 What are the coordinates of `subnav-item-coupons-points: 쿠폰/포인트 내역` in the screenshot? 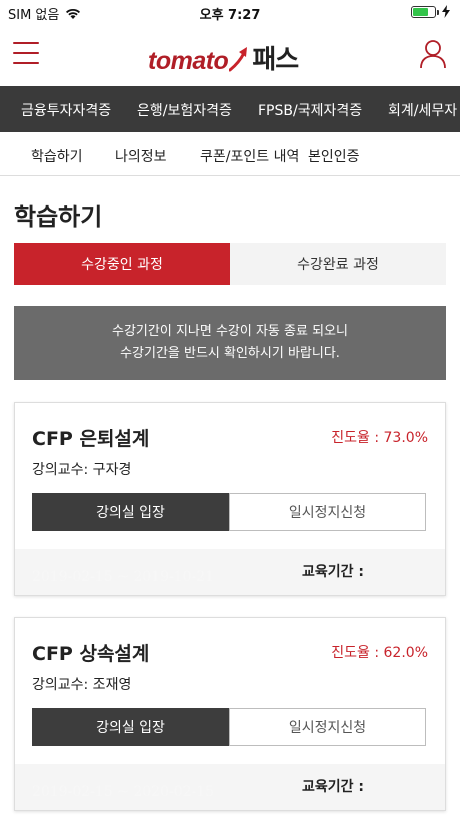 It's located at (249, 156).